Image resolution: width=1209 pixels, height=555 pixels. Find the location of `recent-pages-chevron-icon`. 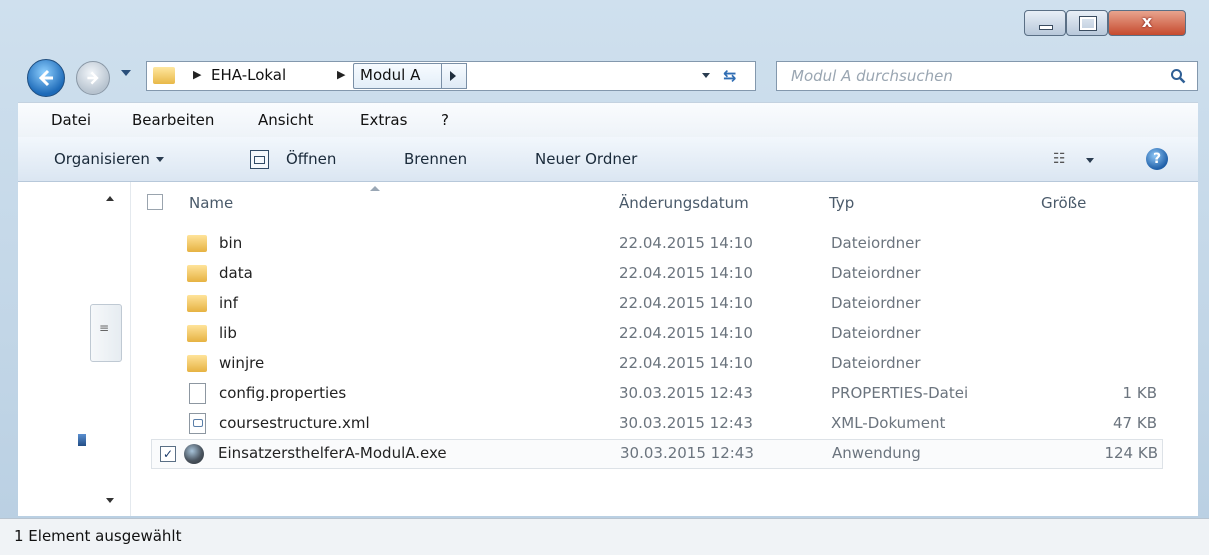

recent-pages-chevron-icon is located at coordinates (126, 73).